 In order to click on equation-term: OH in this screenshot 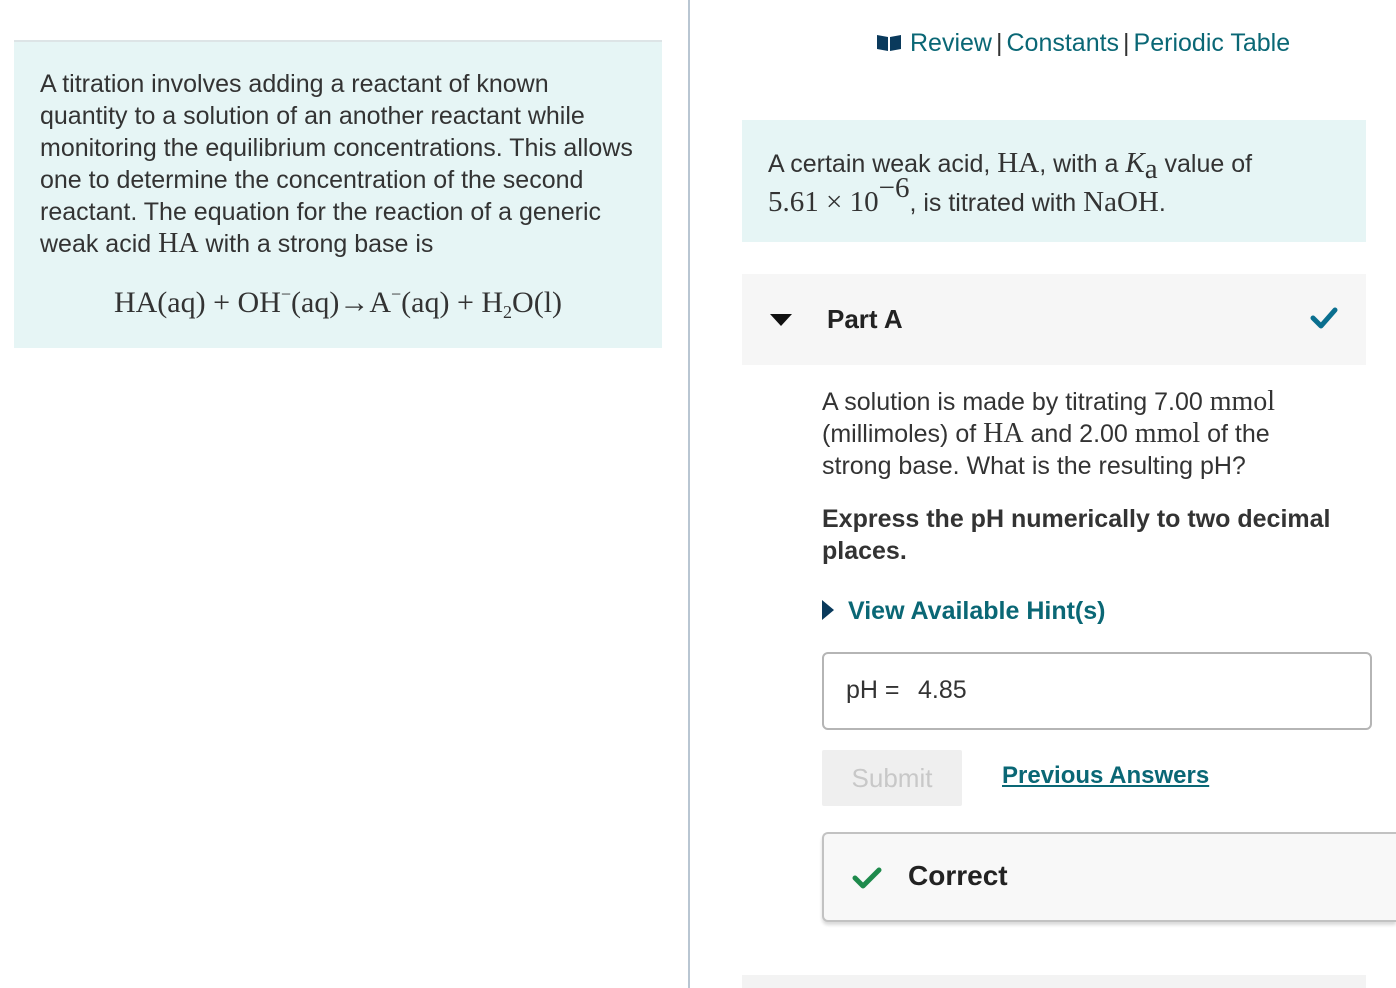, I will do `click(259, 302)`.